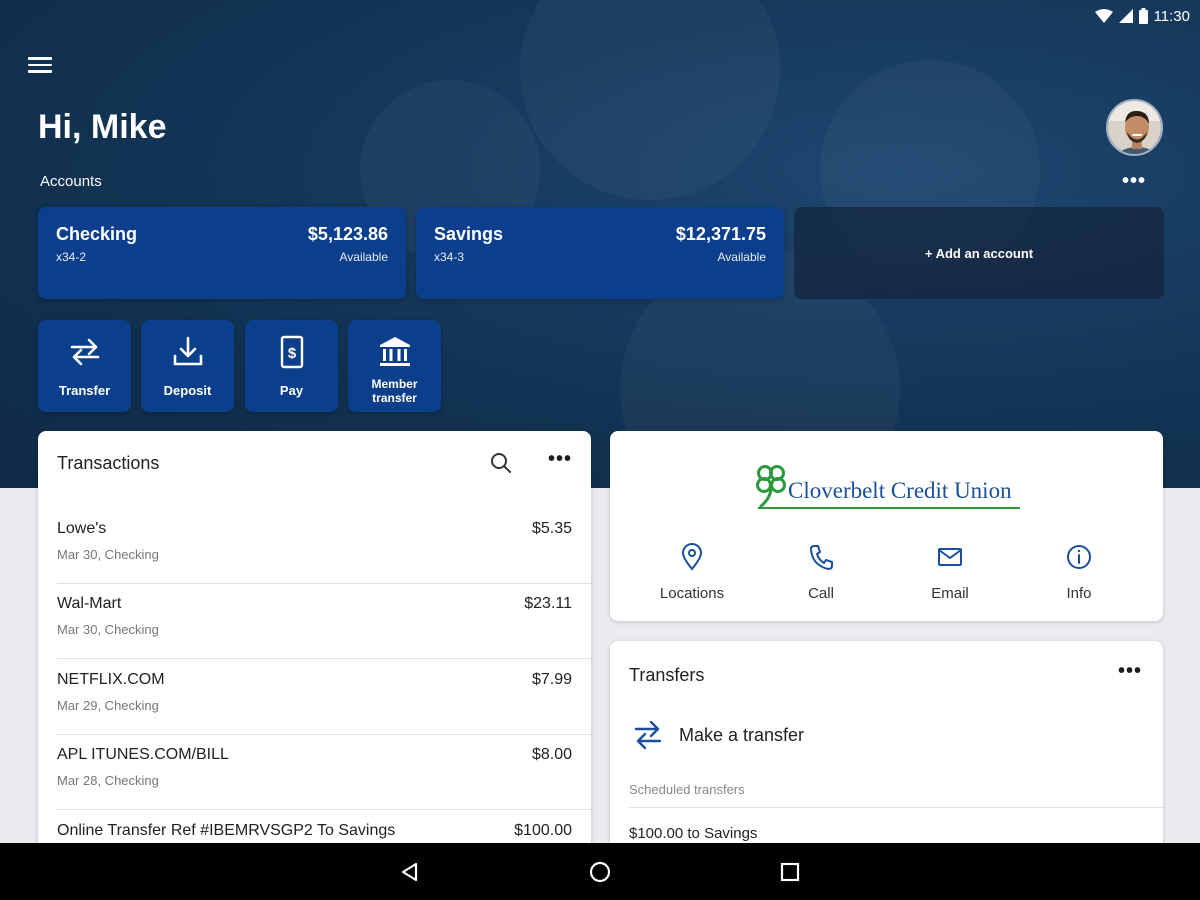  What do you see at coordinates (449, 257) in the screenshot?
I see `account-number: x34-3` at bounding box center [449, 257].